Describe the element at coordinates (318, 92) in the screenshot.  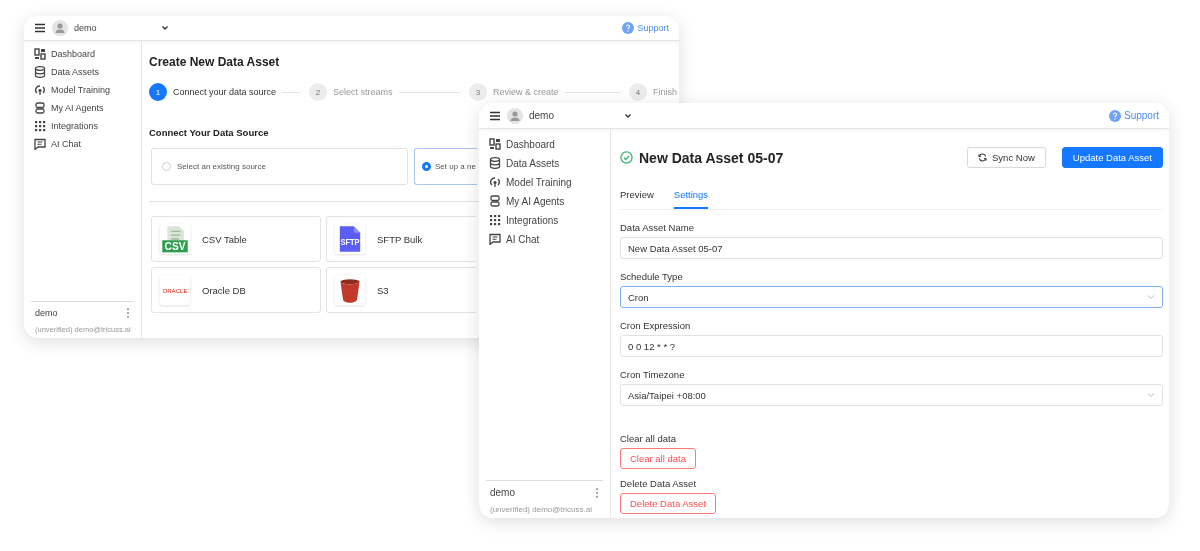
I see `step-number: 2` at that location.